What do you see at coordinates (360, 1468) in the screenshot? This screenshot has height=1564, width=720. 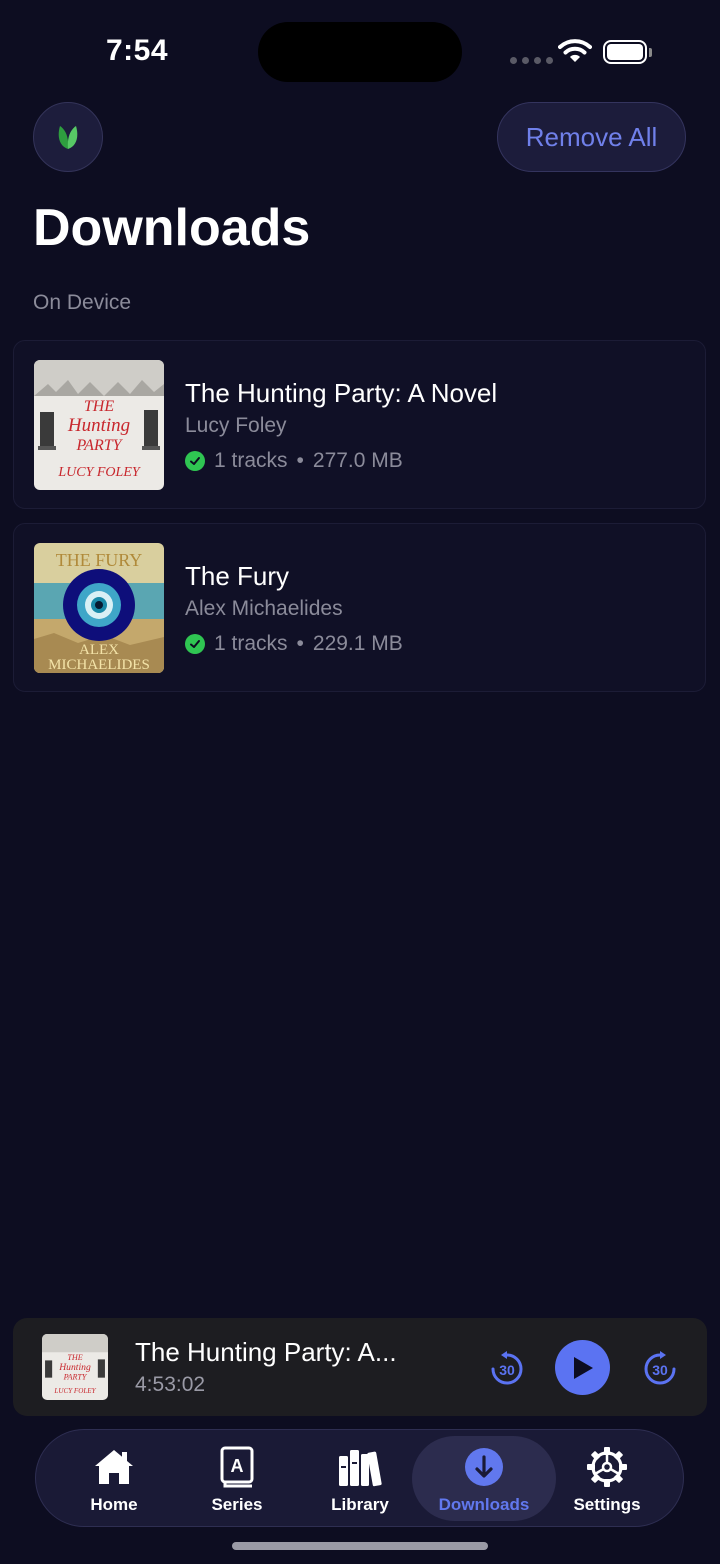 I see `books-icon` at bounding box center [360, 1468].